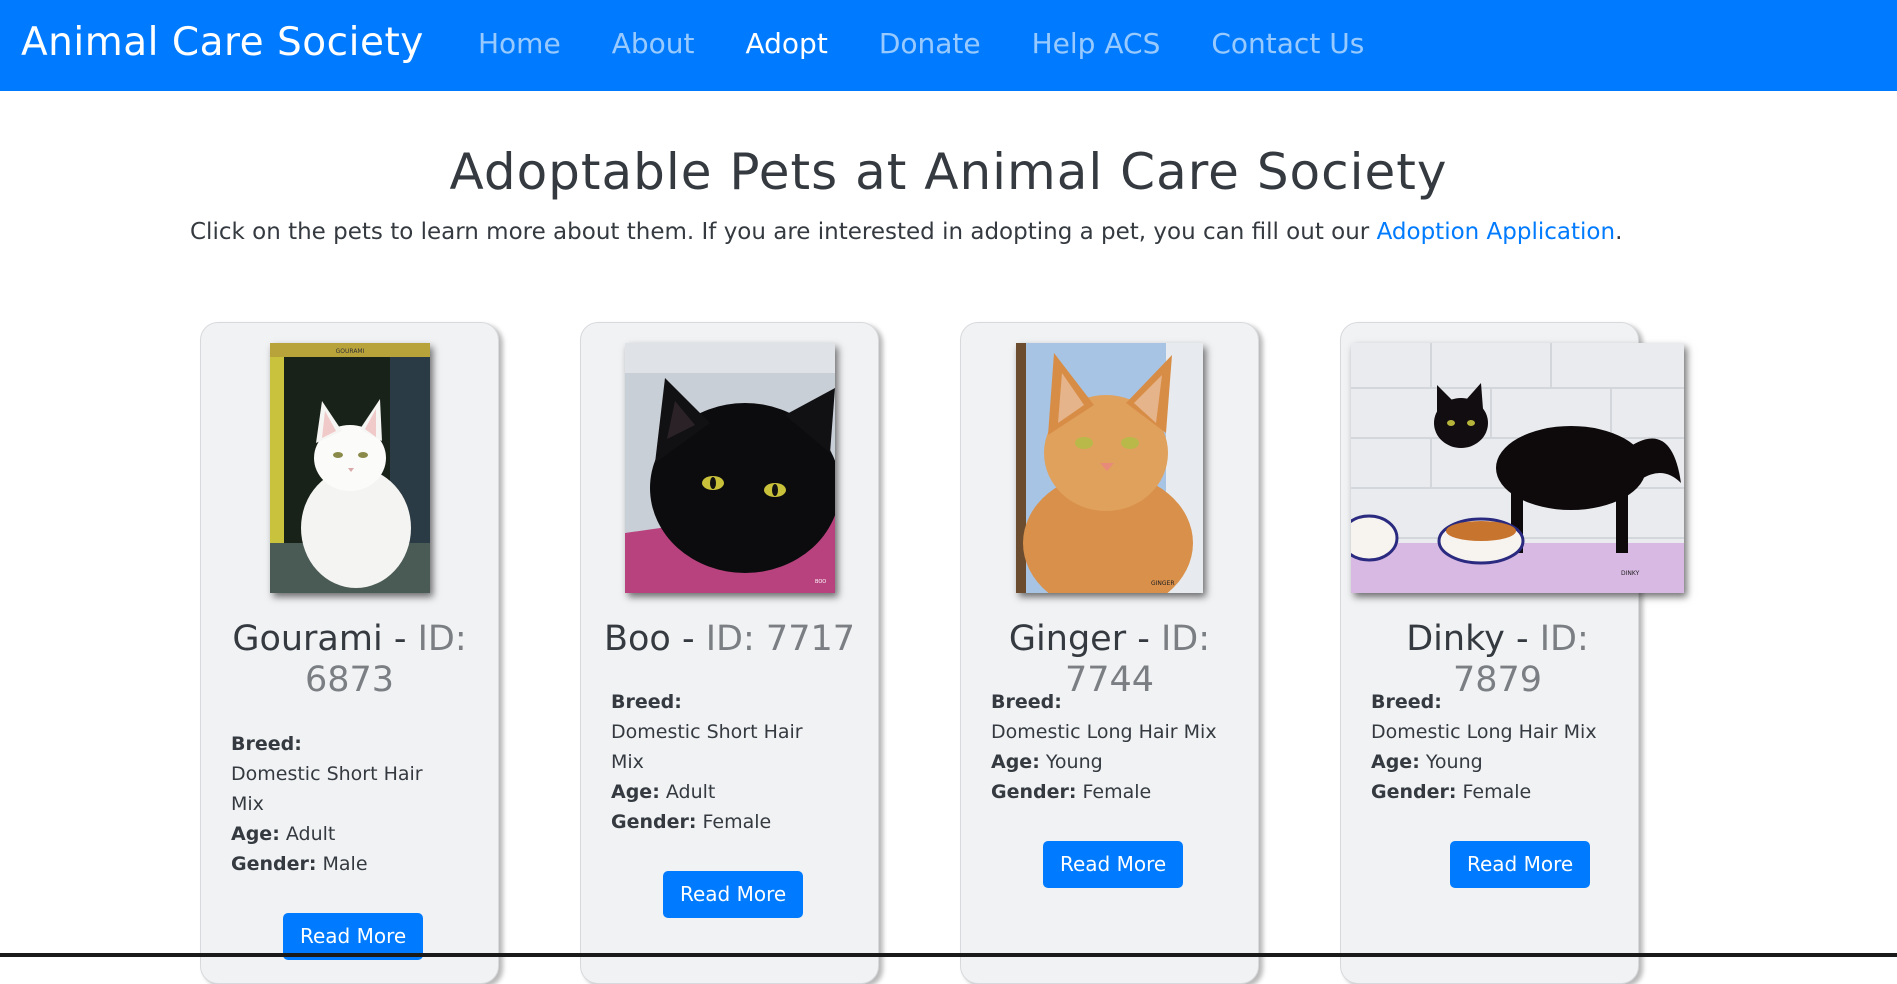 The image size is (1897, 984). I want to click on photo-caption-dinky: DINKY, so click(1630, 573).